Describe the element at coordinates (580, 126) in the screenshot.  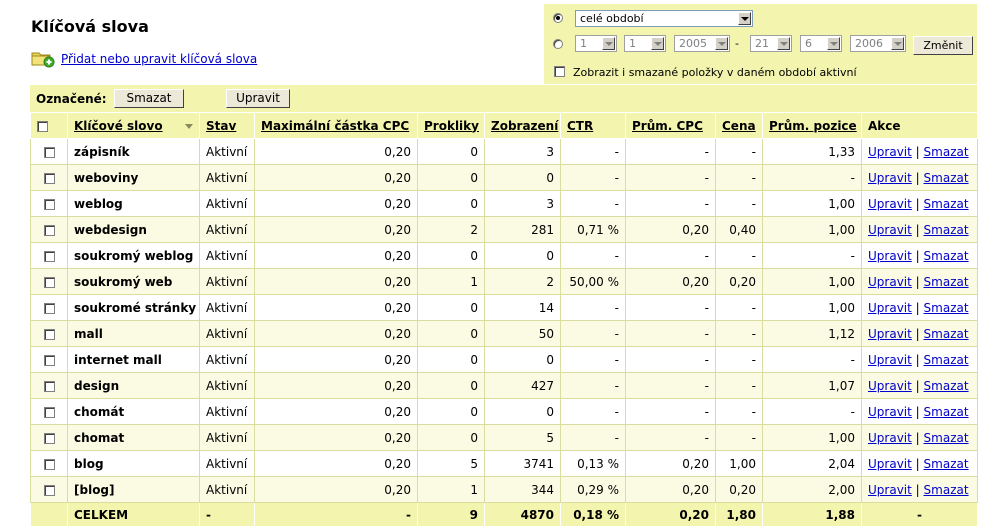
I see `col-ctr-label: CTR` at that location.